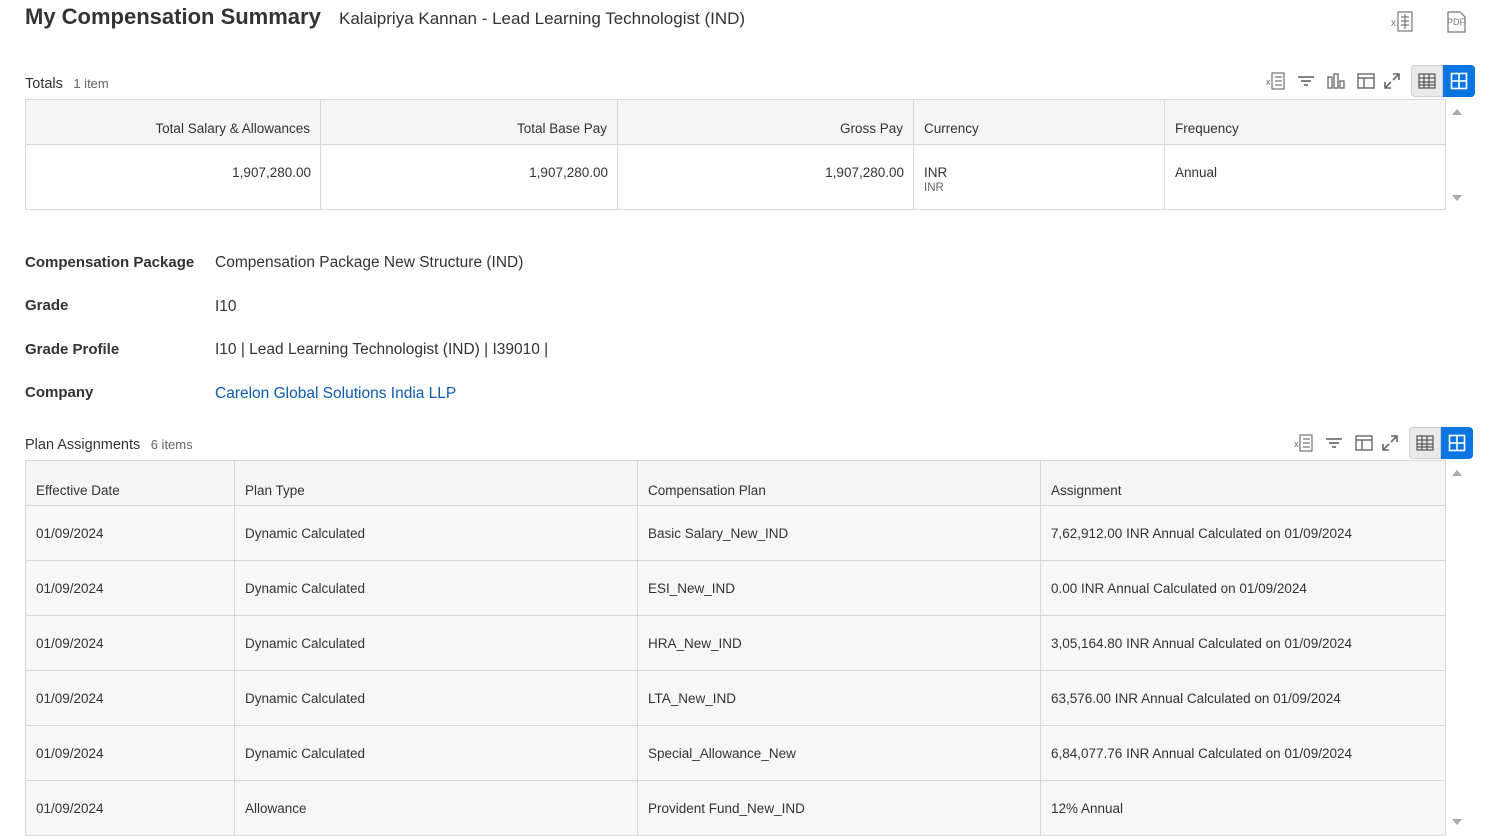  What do you see at coordinates (1305, 122) in the screenshot?
I see `column-header: Frequency` at bounding box center [1305, 122].